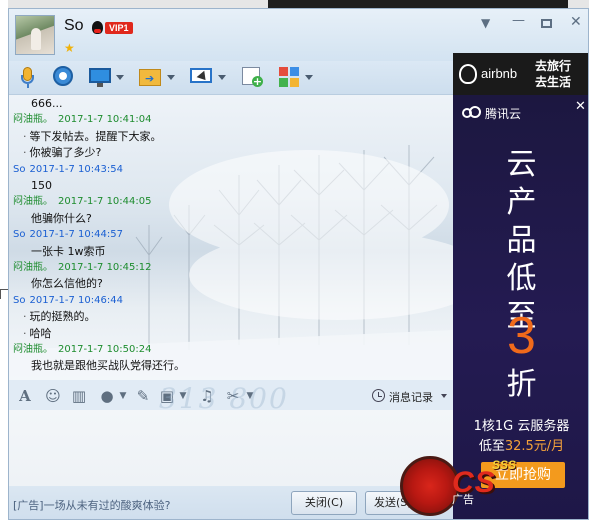  I want to click on message-text: 哈哈, so click(37, 334).